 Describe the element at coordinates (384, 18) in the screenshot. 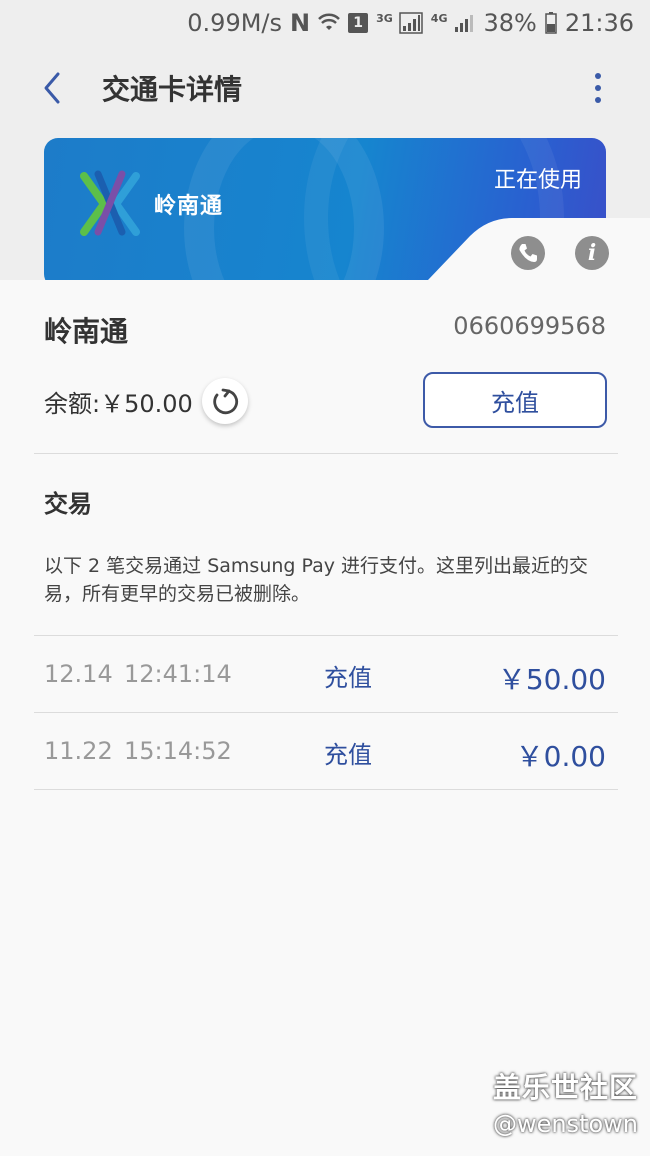

I see `network-3g-label: 3G` at that location.